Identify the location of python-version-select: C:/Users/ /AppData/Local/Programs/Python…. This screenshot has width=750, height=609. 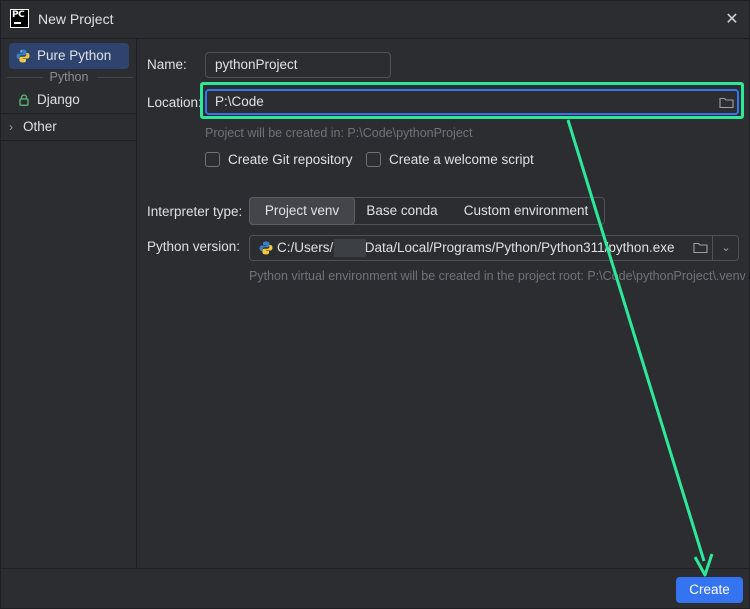
(494, 248).